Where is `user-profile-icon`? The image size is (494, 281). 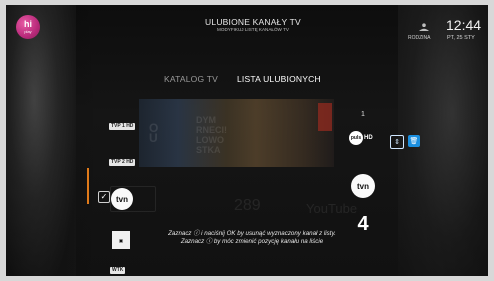 user-profile-icon is located at coordinates (424, 27).